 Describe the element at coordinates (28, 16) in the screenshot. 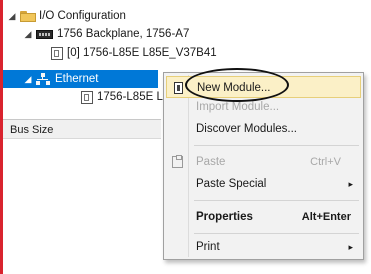

I see `folder-icon` at that location.